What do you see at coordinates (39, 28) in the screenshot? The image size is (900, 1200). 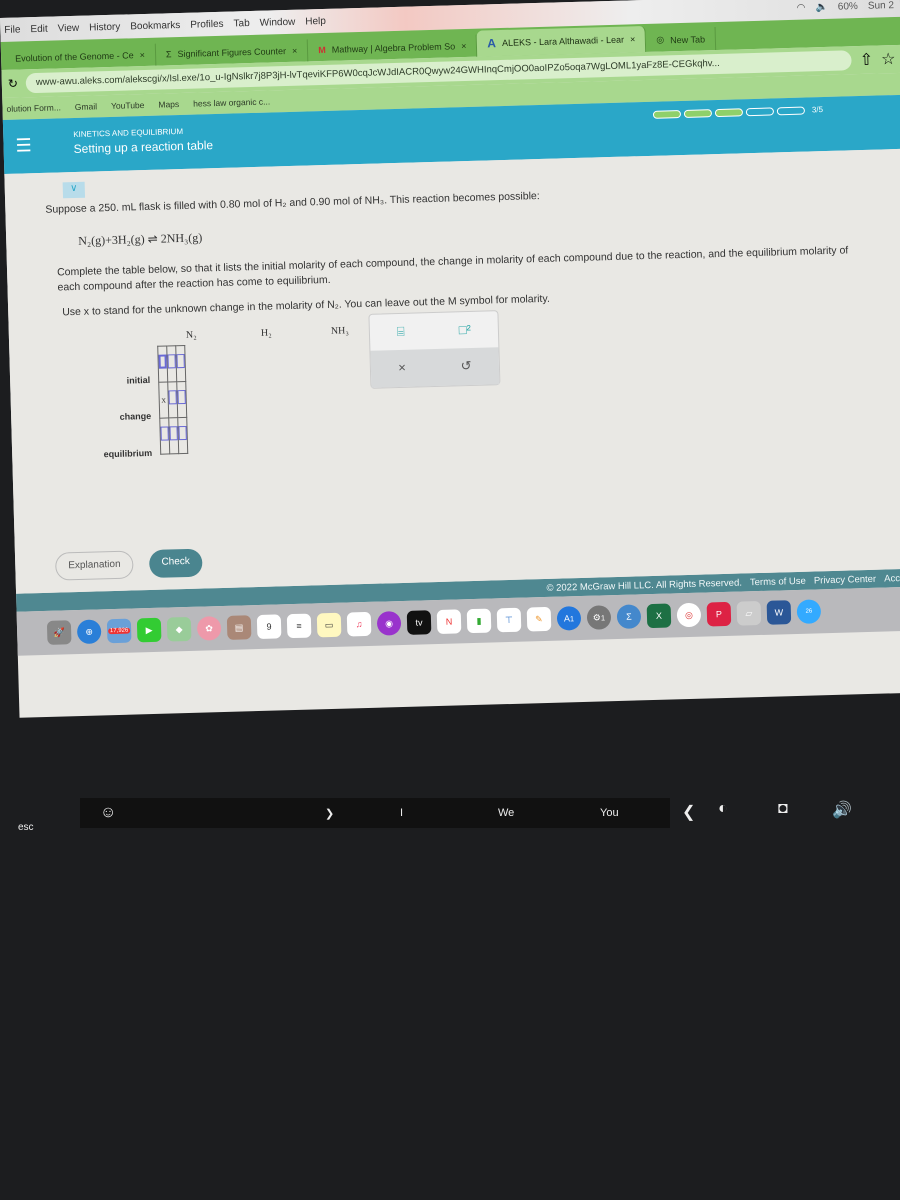 I see `menu-edit: Edit` at bounding box center [39, 28].